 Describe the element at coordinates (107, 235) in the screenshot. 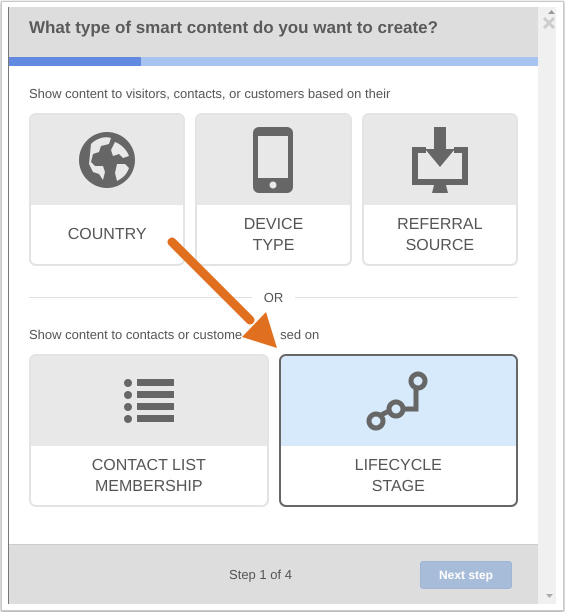

I see `option-label: COUNTRY` at that location.